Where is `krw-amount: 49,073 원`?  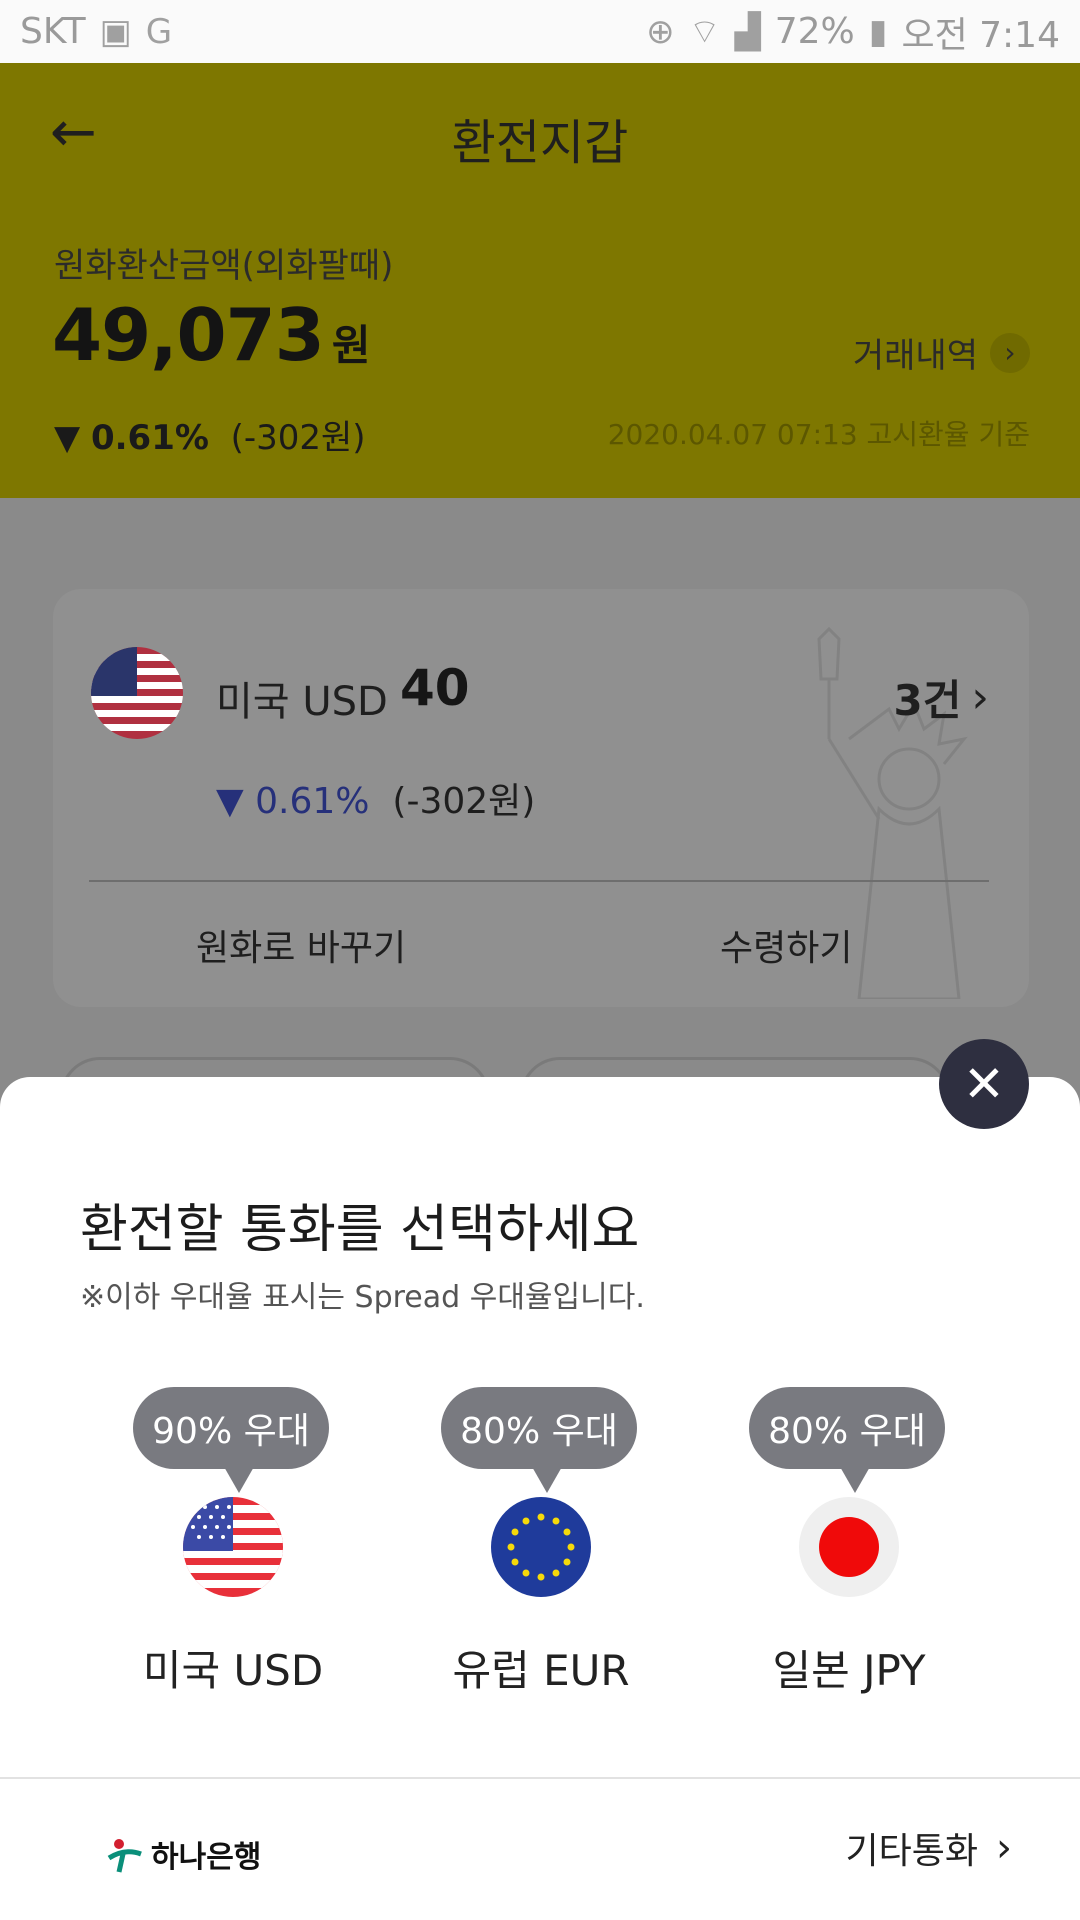 krw-amount: 49,073 원 is located at coordinates (211, 335).